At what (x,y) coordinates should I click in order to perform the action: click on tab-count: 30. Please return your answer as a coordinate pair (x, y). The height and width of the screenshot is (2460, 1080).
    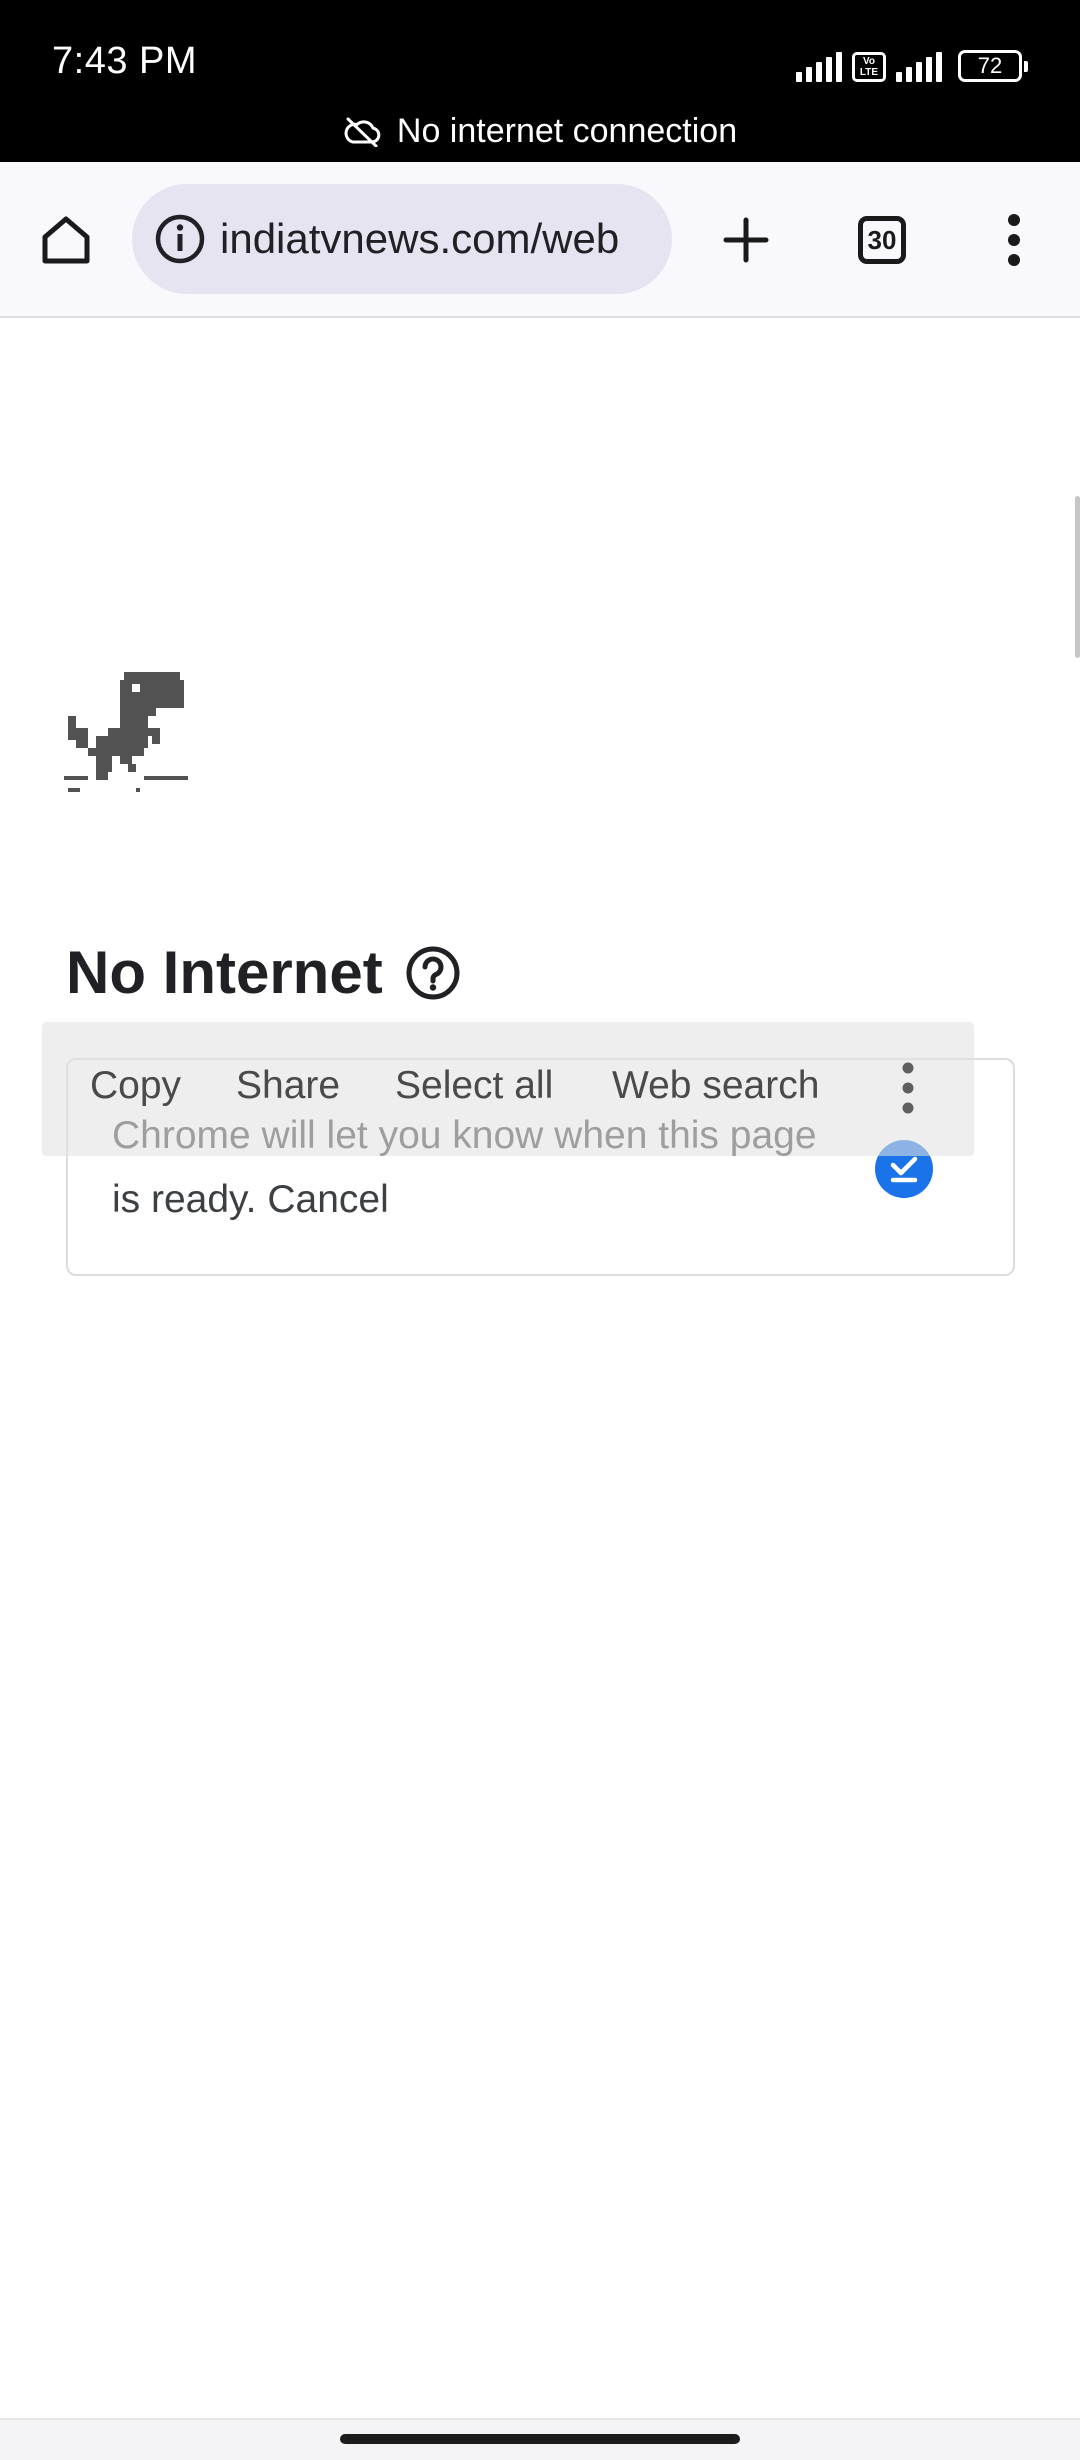
    Looking at the image, I should click on (882, 240).